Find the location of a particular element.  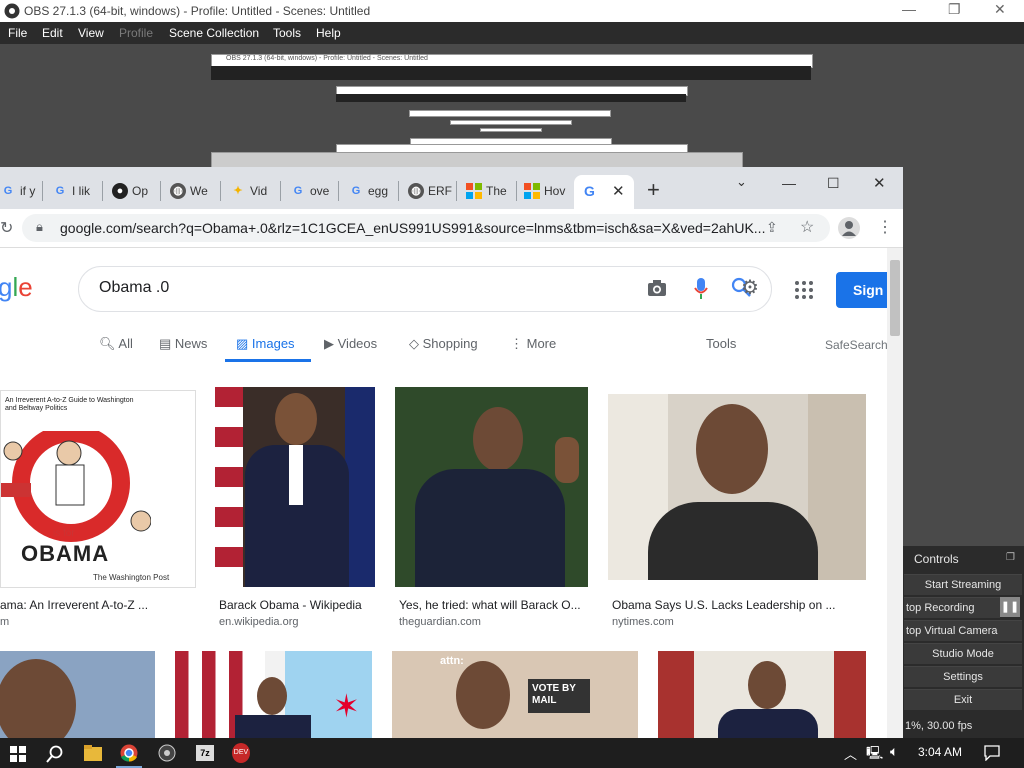

tab-more: ⋮ More is located at coordinates (533, 344).